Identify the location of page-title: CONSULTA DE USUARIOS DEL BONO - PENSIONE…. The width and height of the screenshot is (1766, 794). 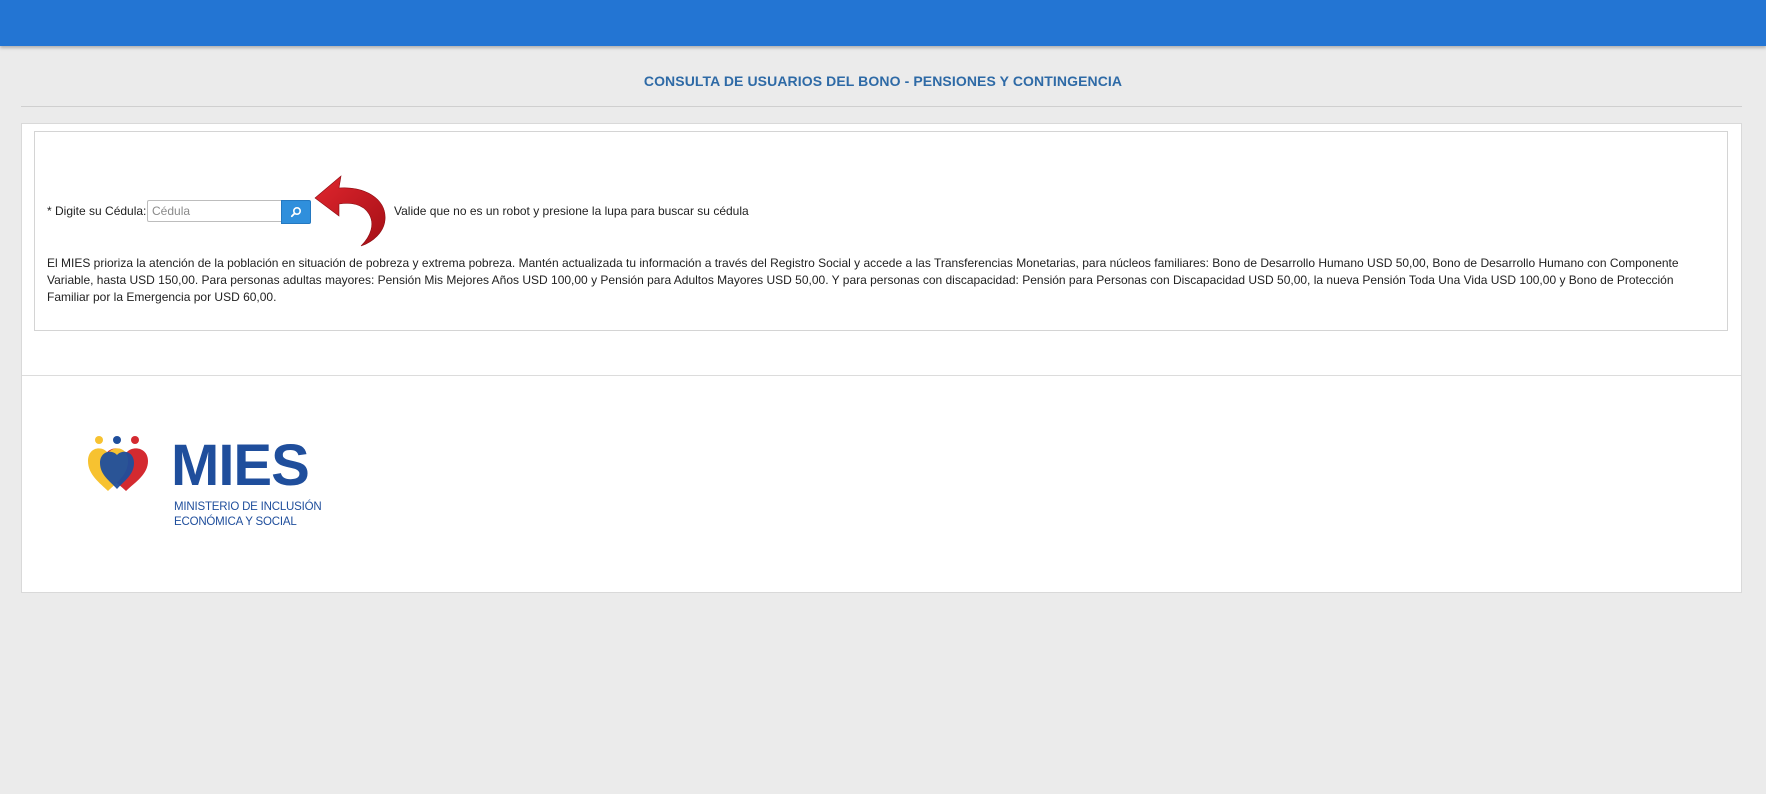
(883, 81).